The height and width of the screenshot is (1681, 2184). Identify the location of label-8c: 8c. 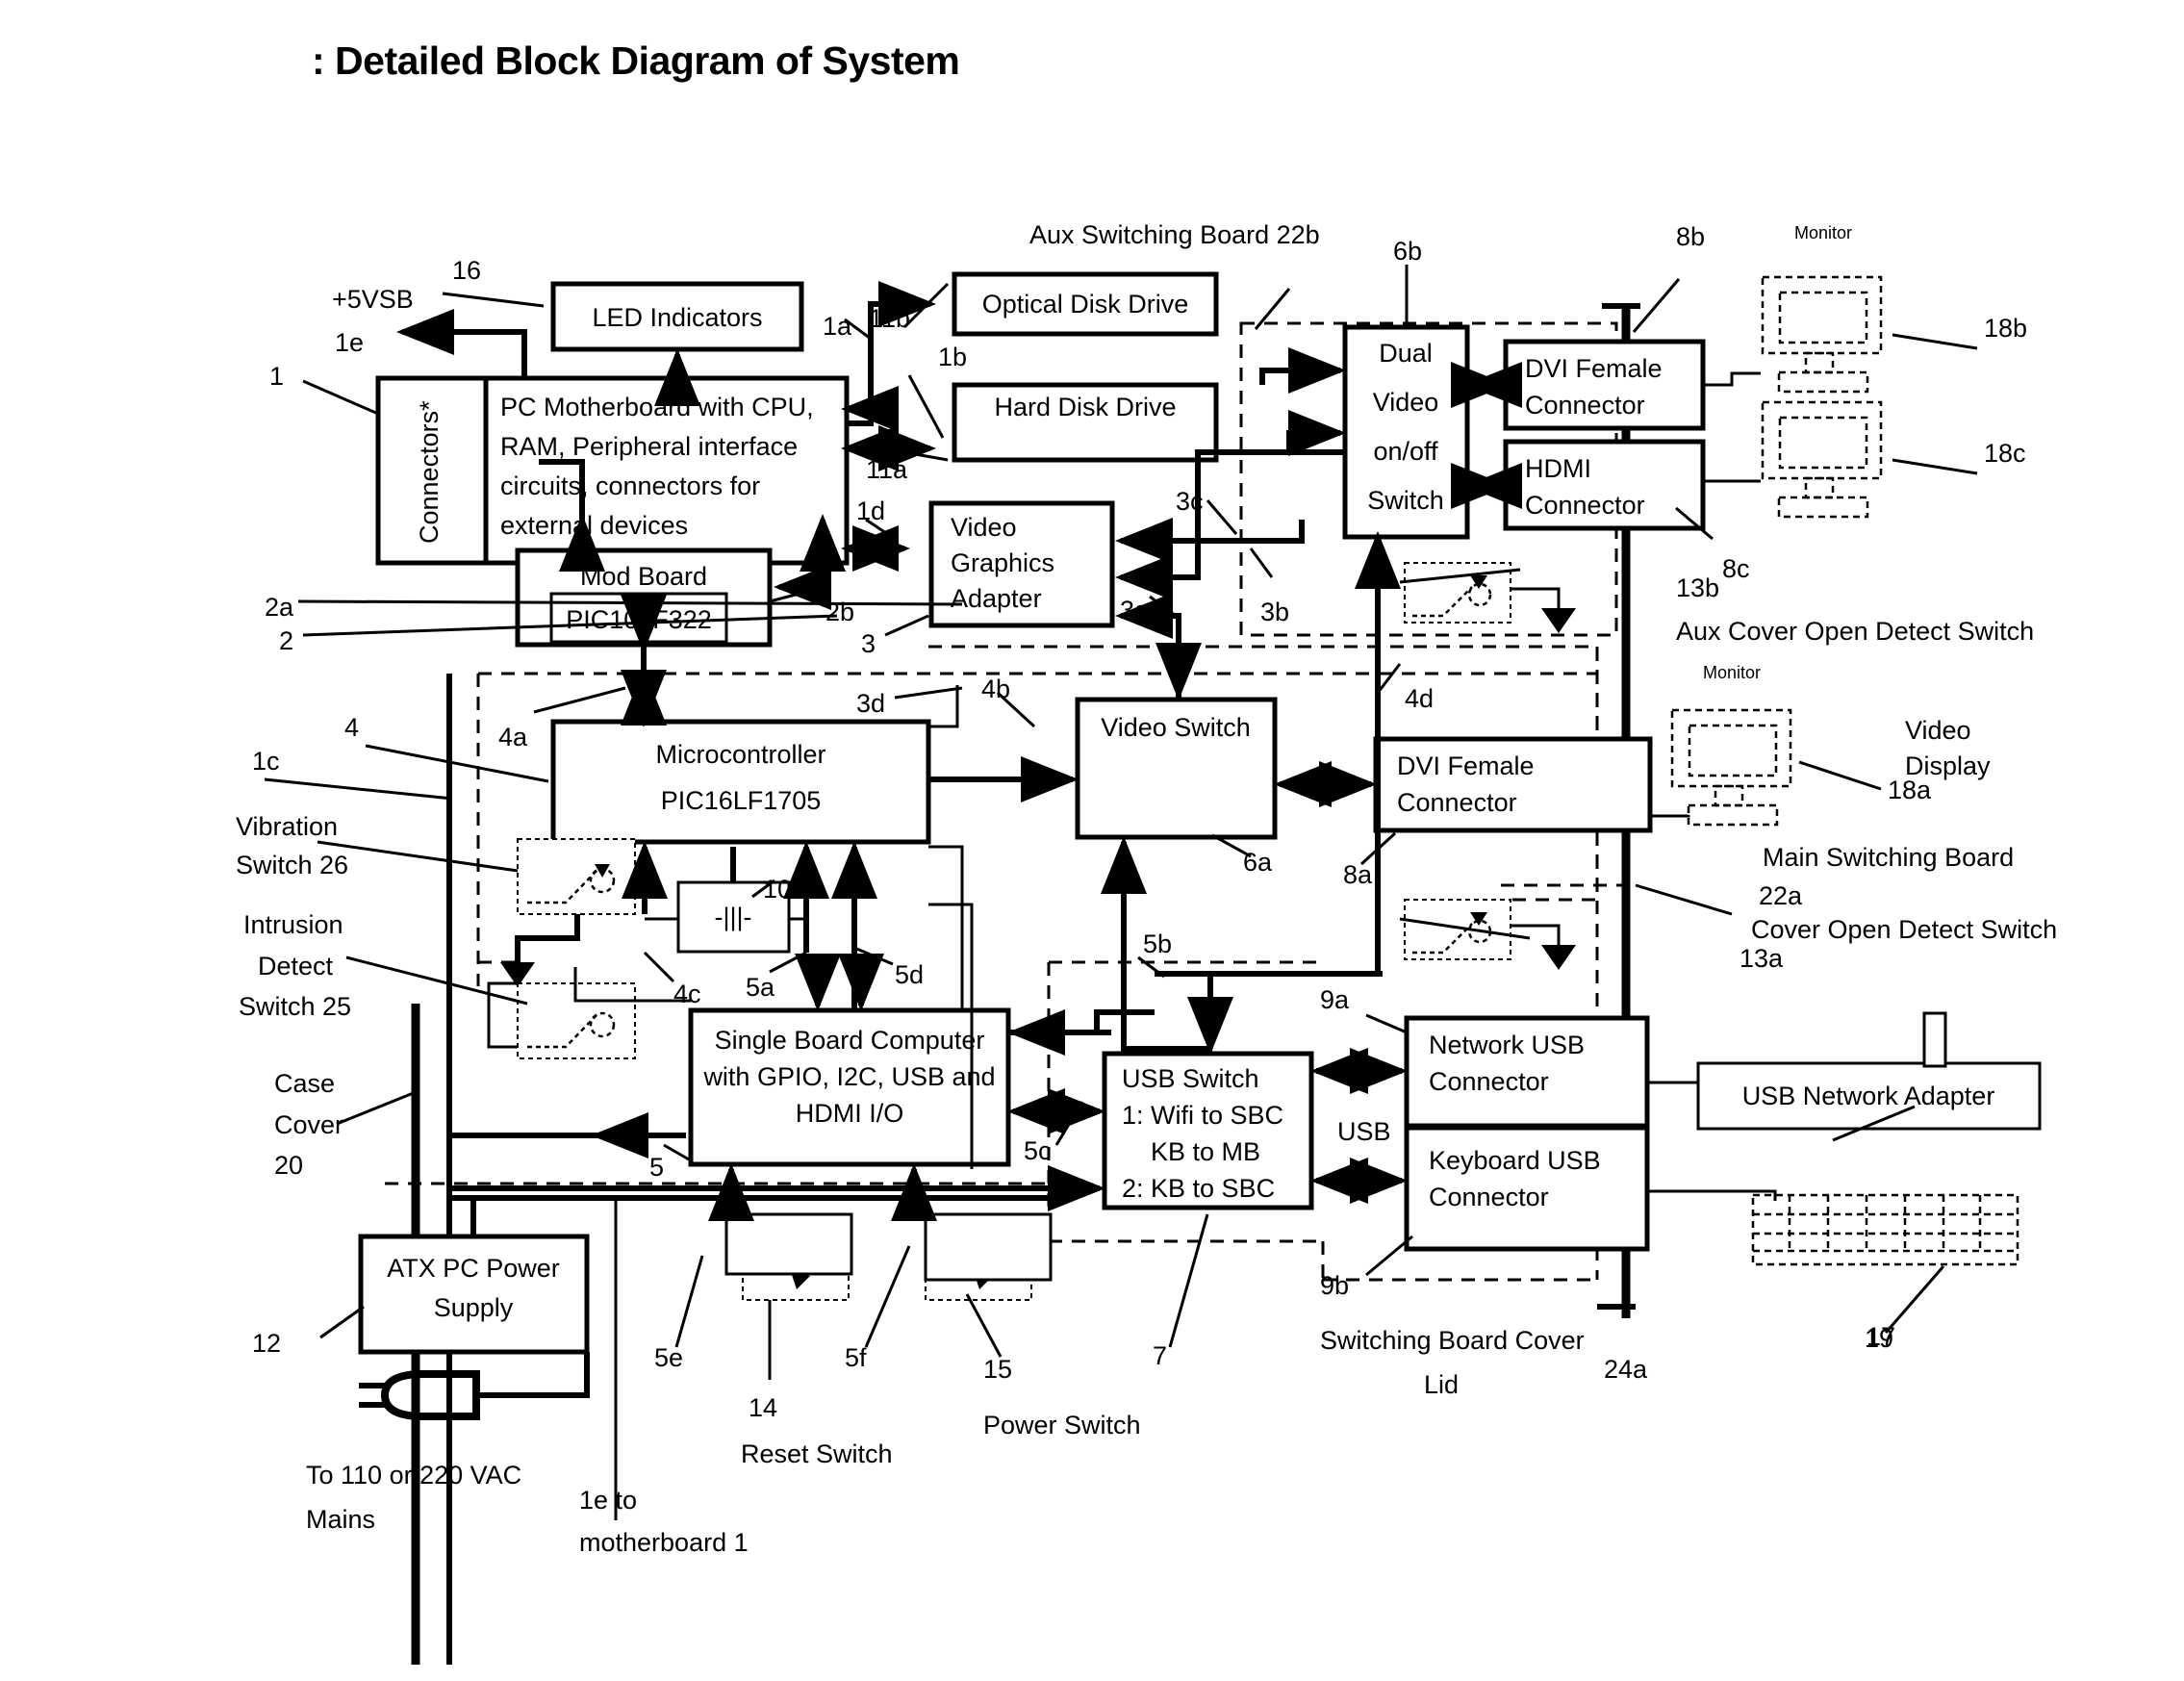
(1736, 569).